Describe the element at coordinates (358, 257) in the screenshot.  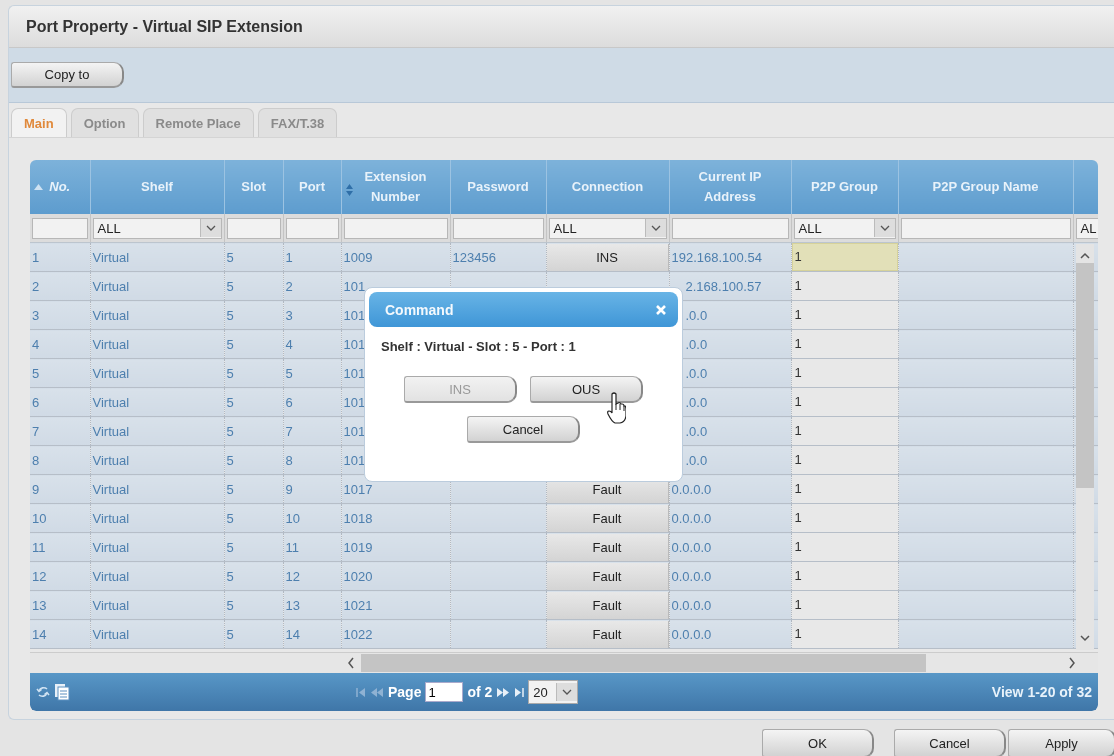
I see `table-cell: 1009` at that location.